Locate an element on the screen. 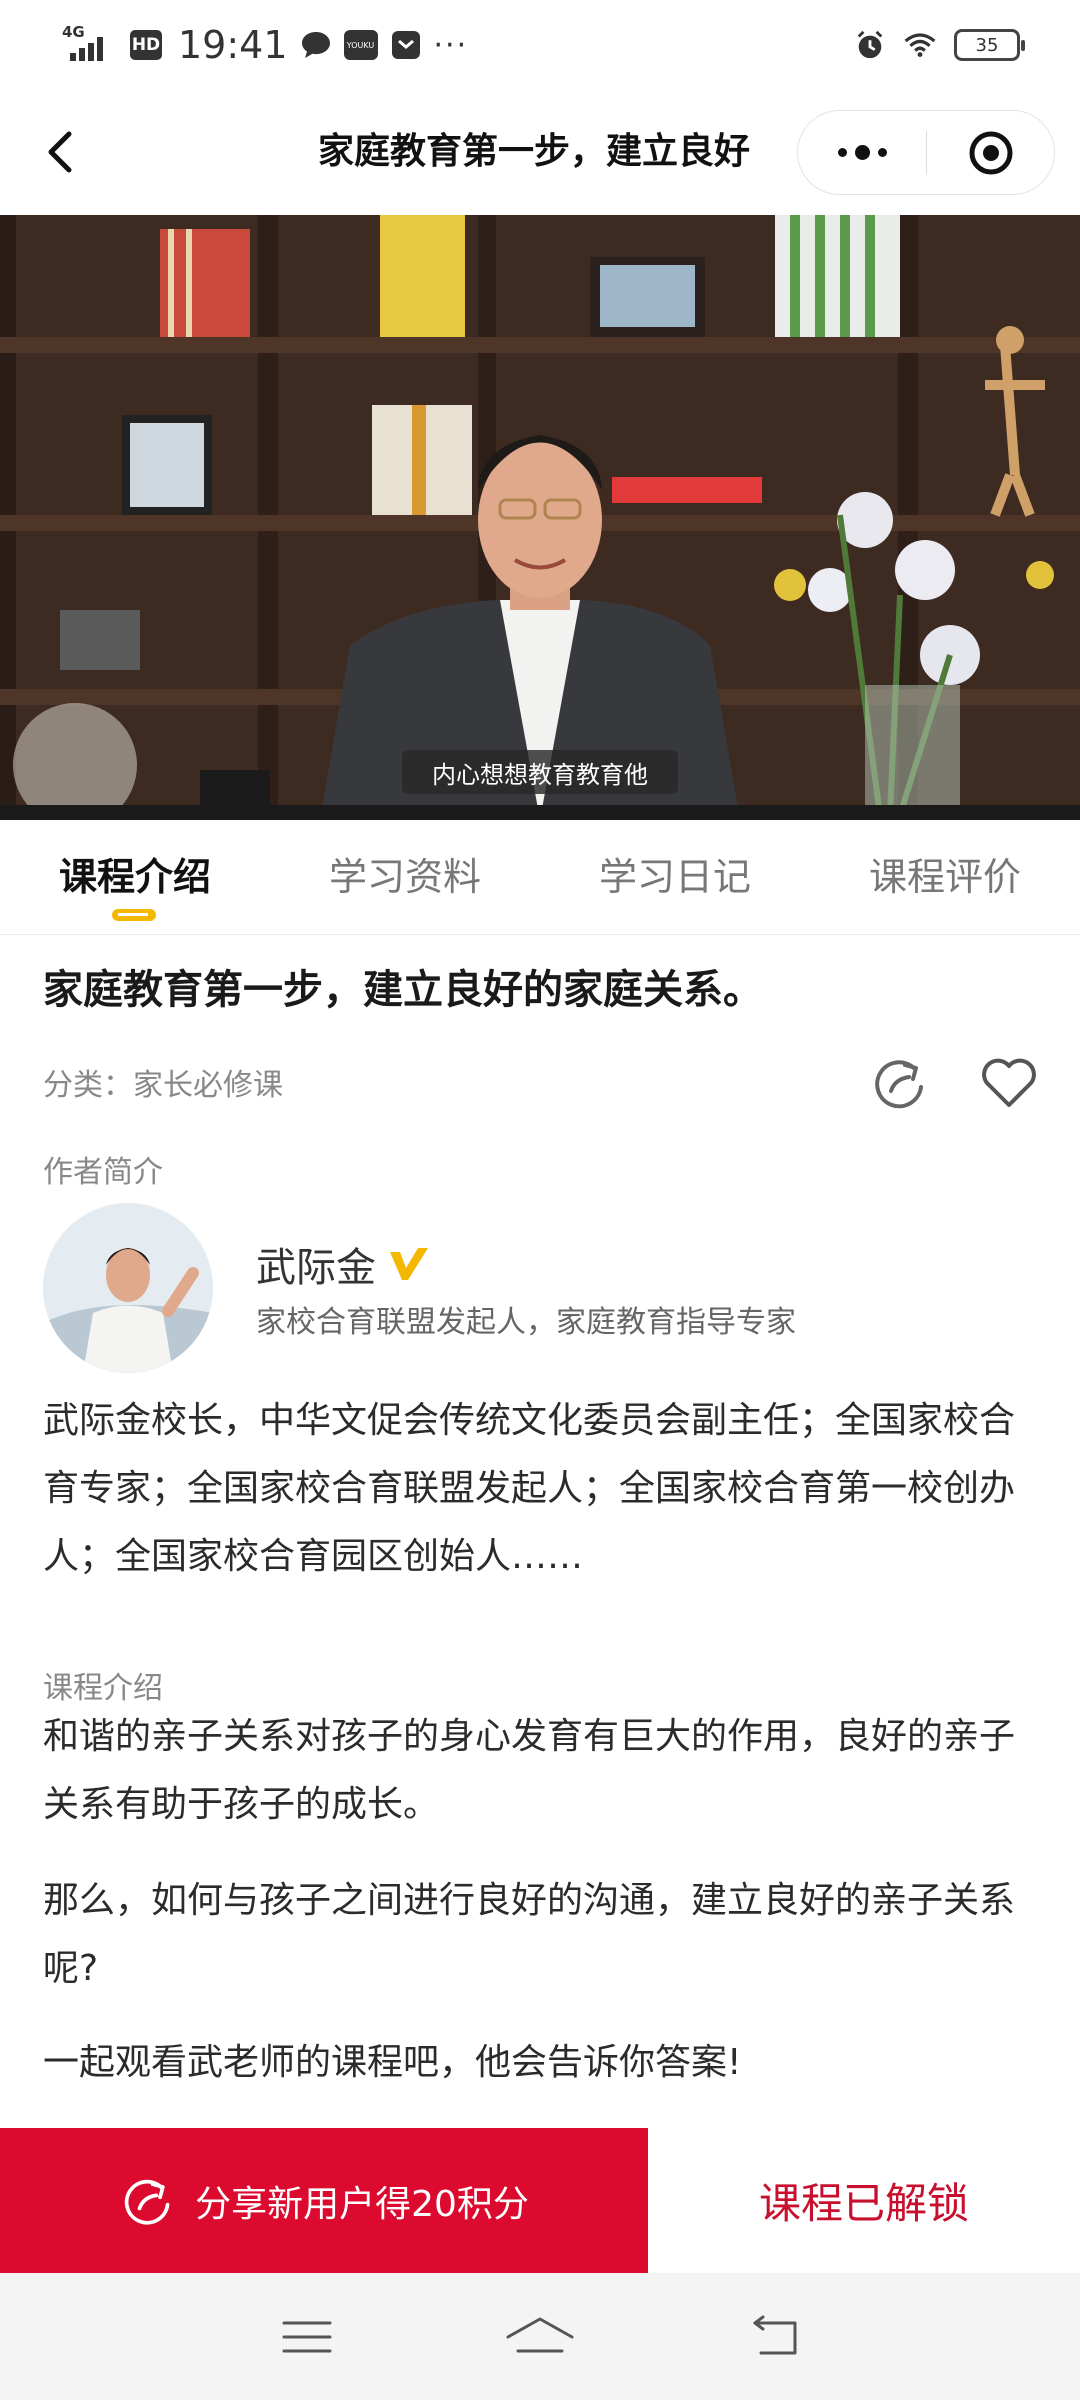 This screenshot has height=2400, width=1080. app-notification-icon is located at coordinates (406, 45).